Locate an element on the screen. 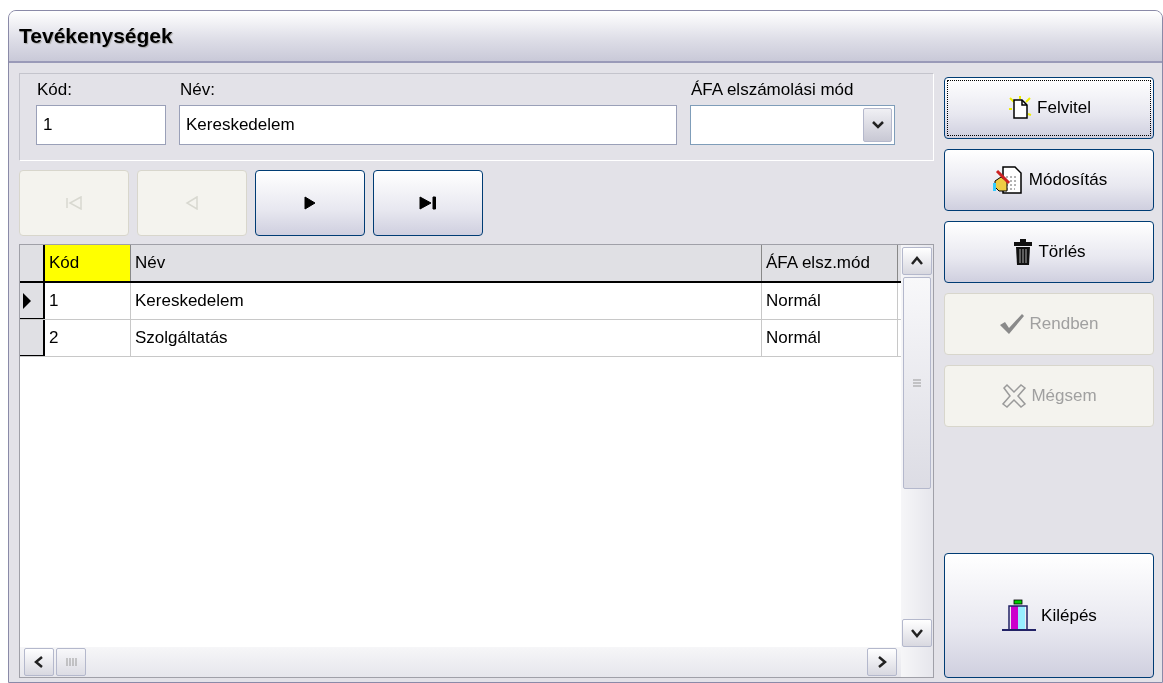 The height and width of the screenshot is (683, 1163). chevron-right-icon is located at coordinates (882, 662).